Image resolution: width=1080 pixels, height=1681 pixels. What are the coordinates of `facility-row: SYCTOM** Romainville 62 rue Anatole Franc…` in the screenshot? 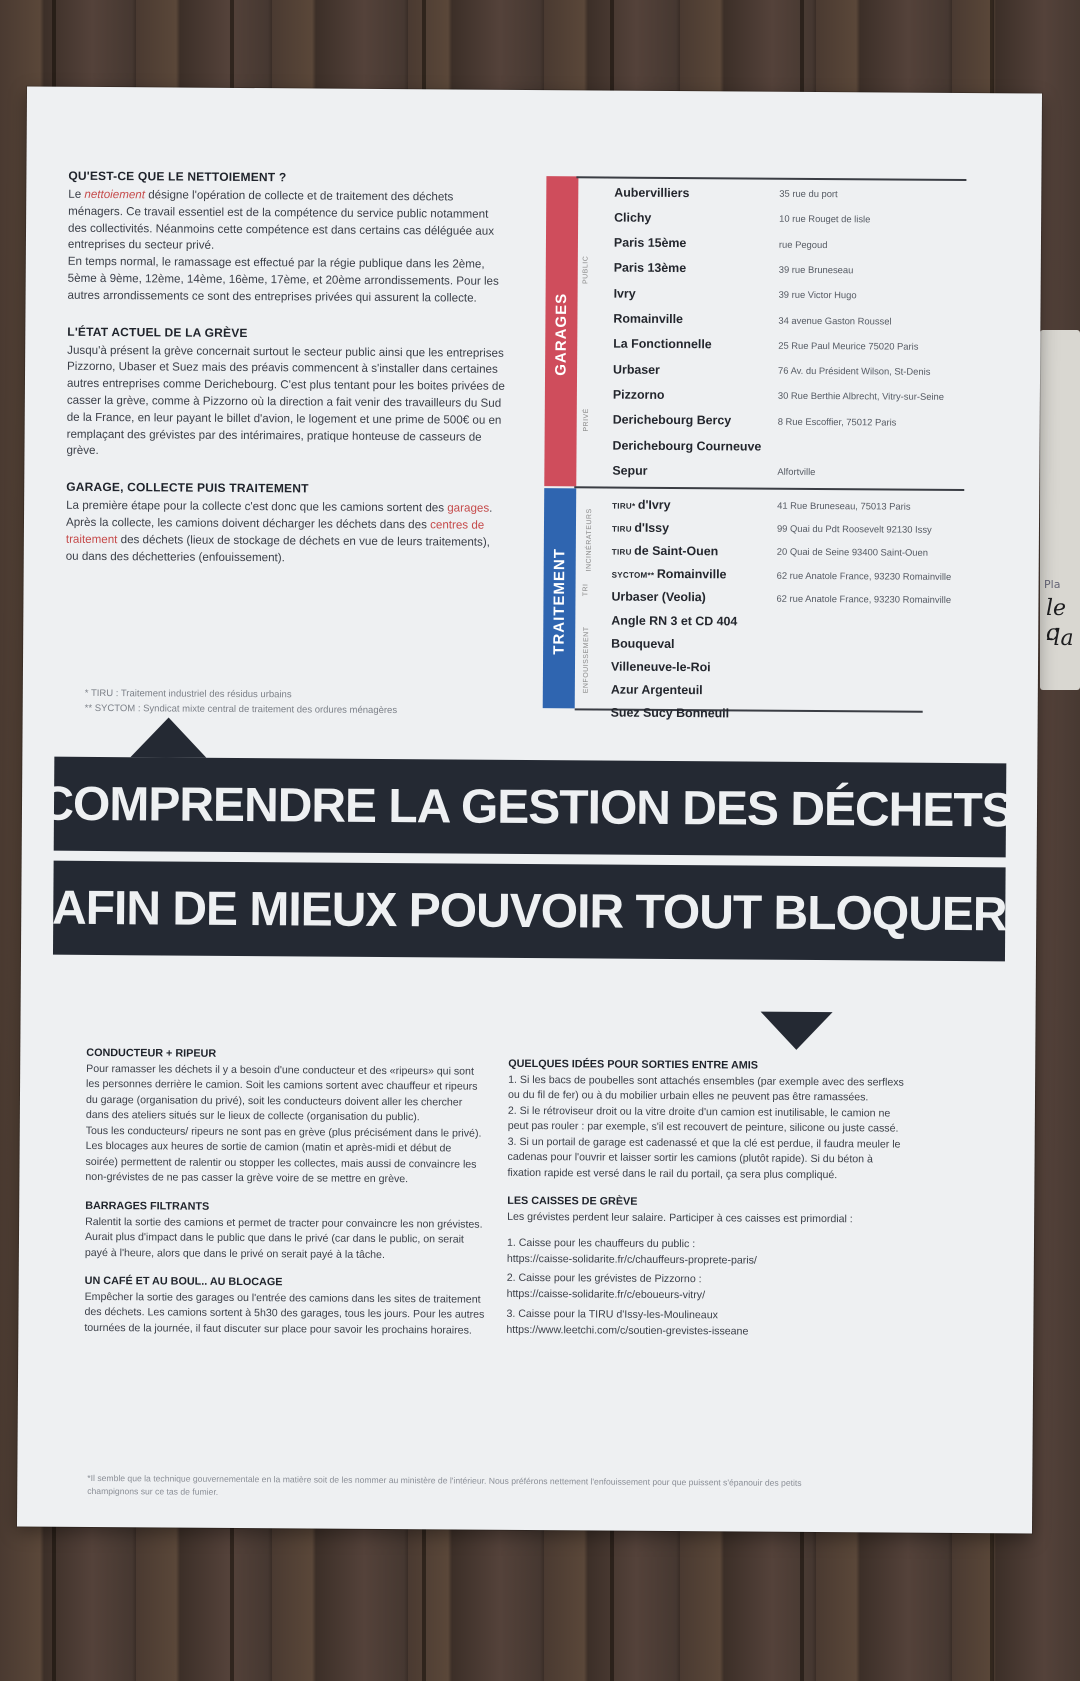 It's located at (788, 574).